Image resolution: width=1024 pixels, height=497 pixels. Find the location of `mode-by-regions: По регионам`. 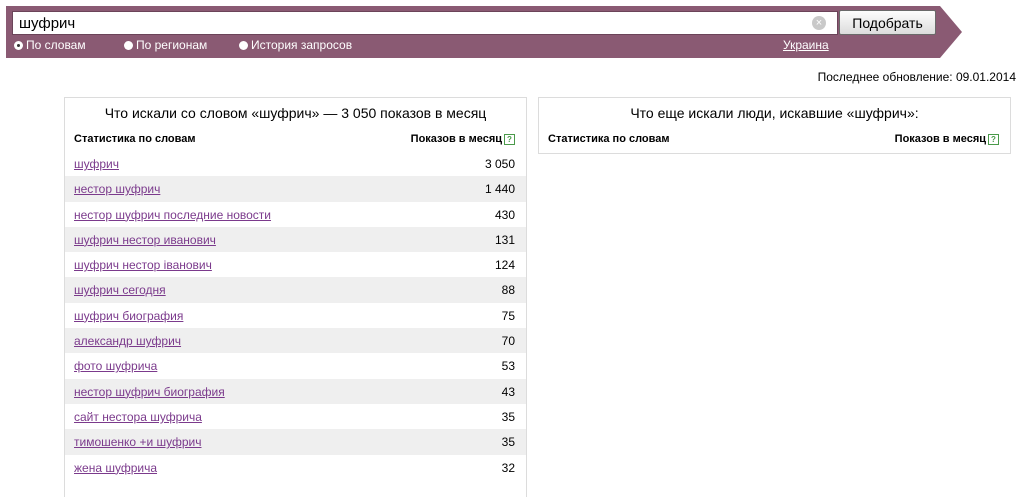

mode-by-regions: По регионам is located at coordinates (165, 45).